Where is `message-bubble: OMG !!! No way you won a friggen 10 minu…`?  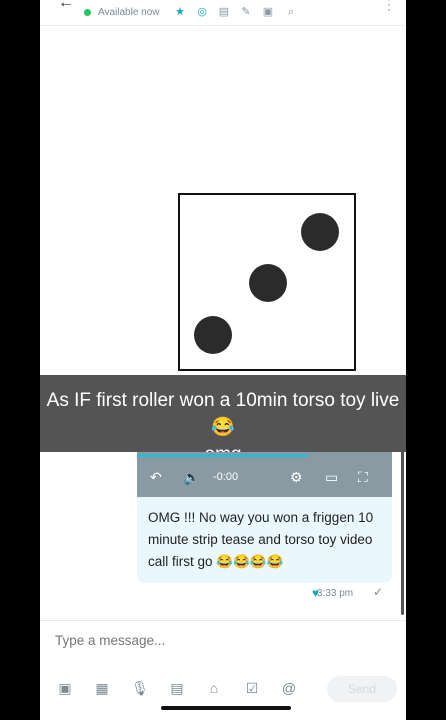 message-bubble: OMG !!! No way you won a friggen 10 minu… is located at coordinates (264, 540).